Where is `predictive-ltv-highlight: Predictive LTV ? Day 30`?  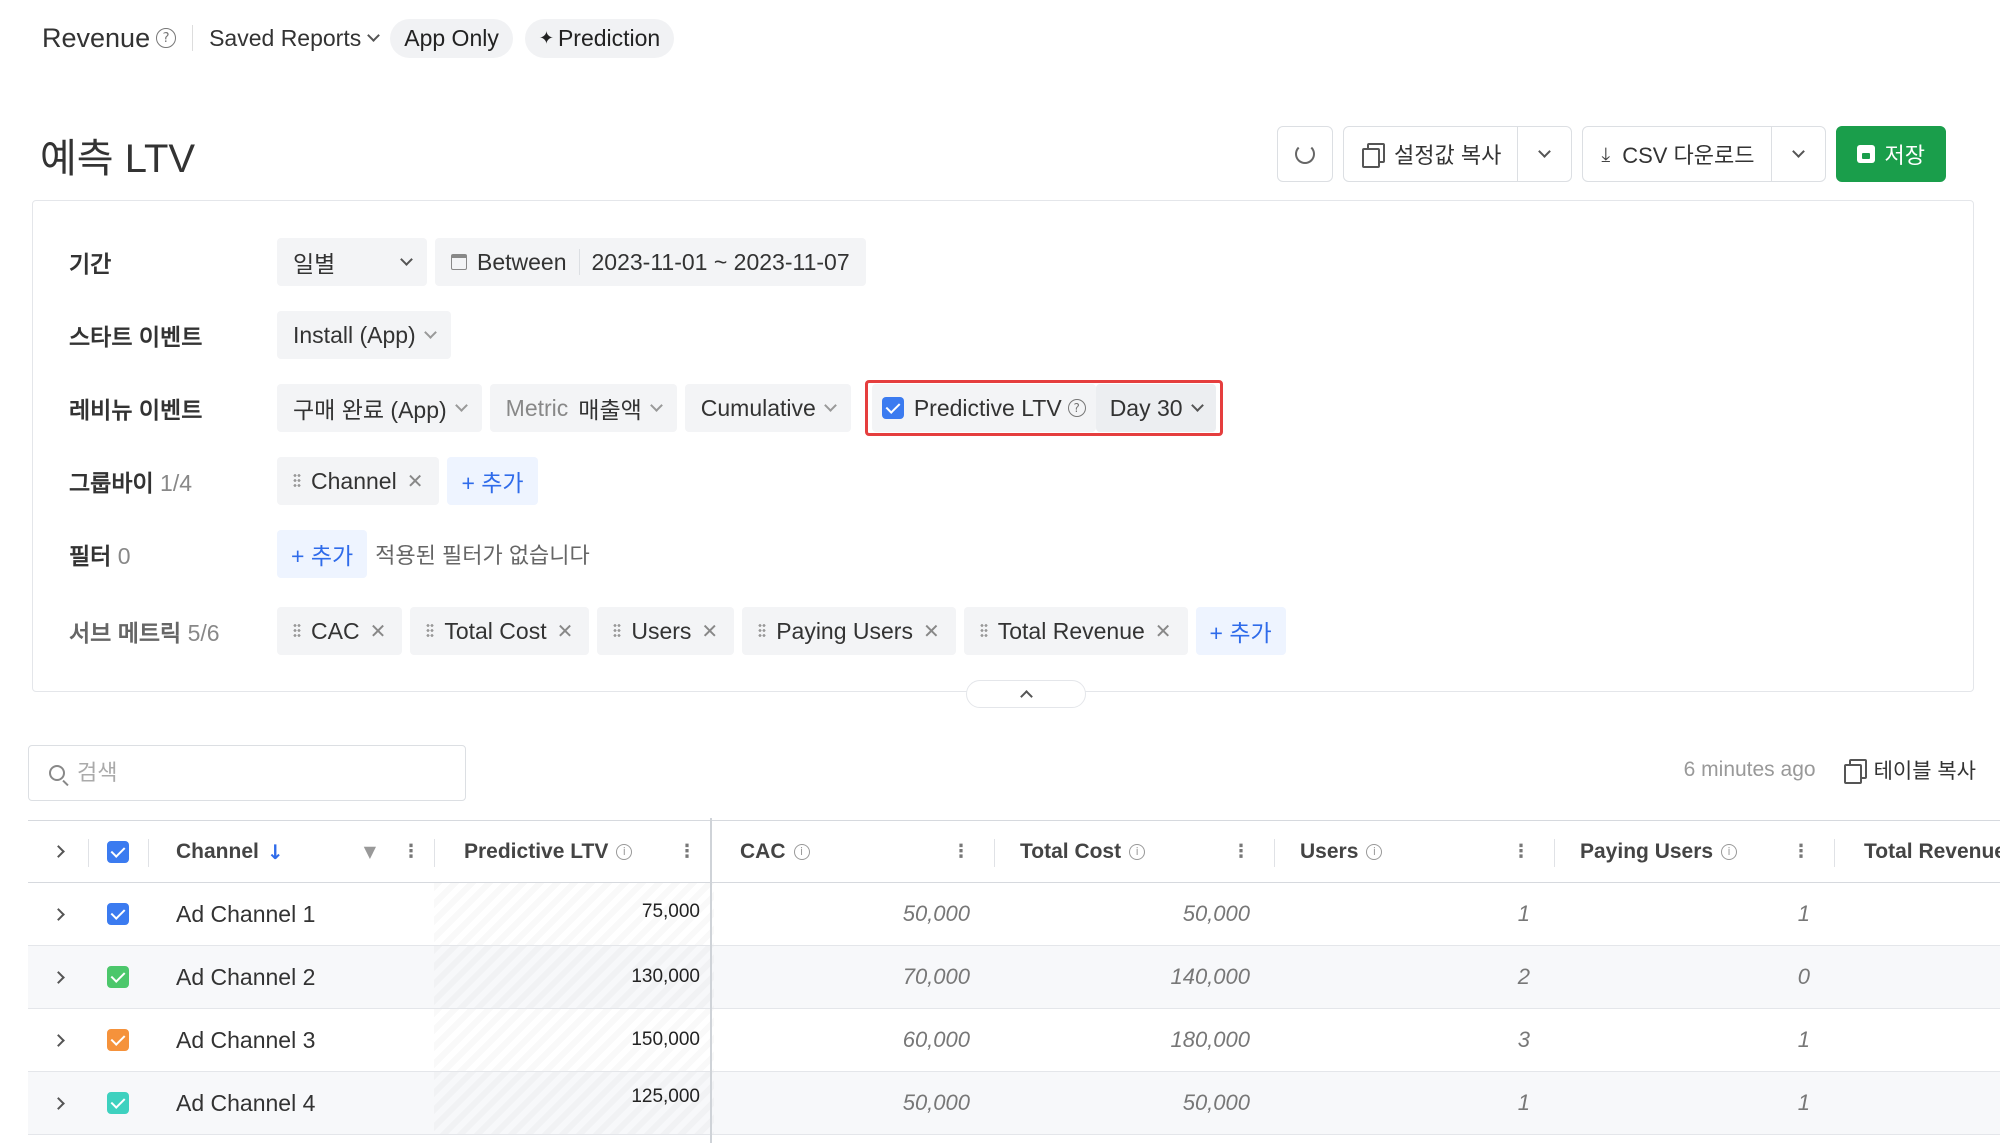
predictive-ltv-highlight: Predictive LTV ? Day 30 is located at coordinates (1043, 408).